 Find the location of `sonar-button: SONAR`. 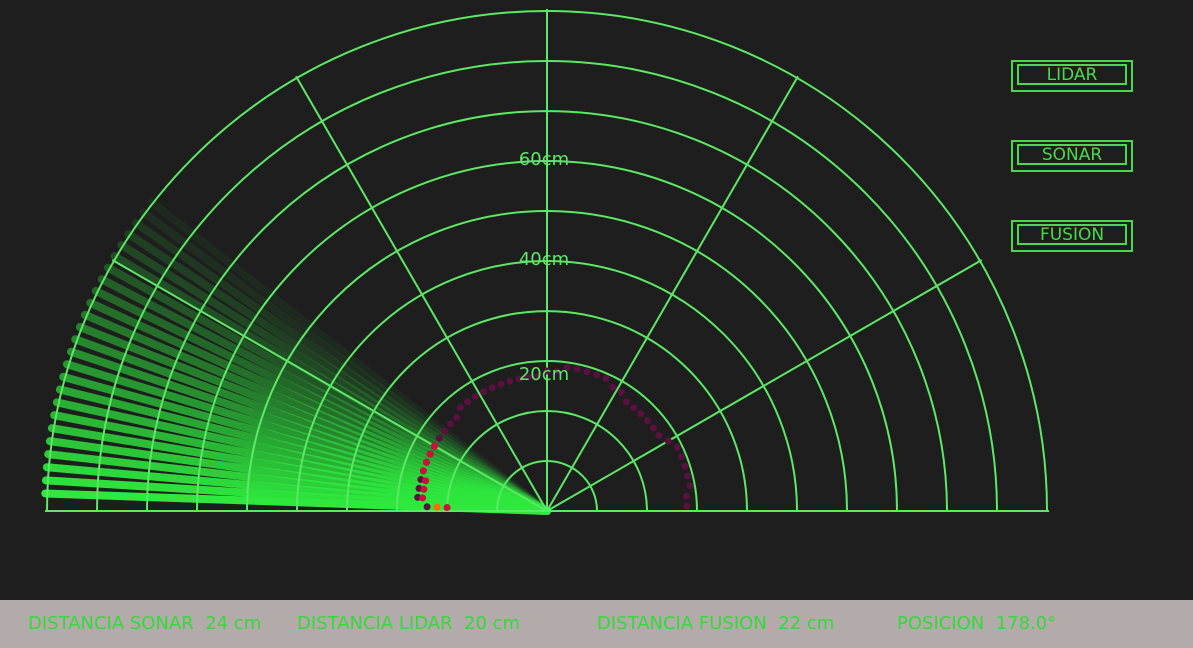

sonar-button: SONAR is located at coordinates (1072, 156).